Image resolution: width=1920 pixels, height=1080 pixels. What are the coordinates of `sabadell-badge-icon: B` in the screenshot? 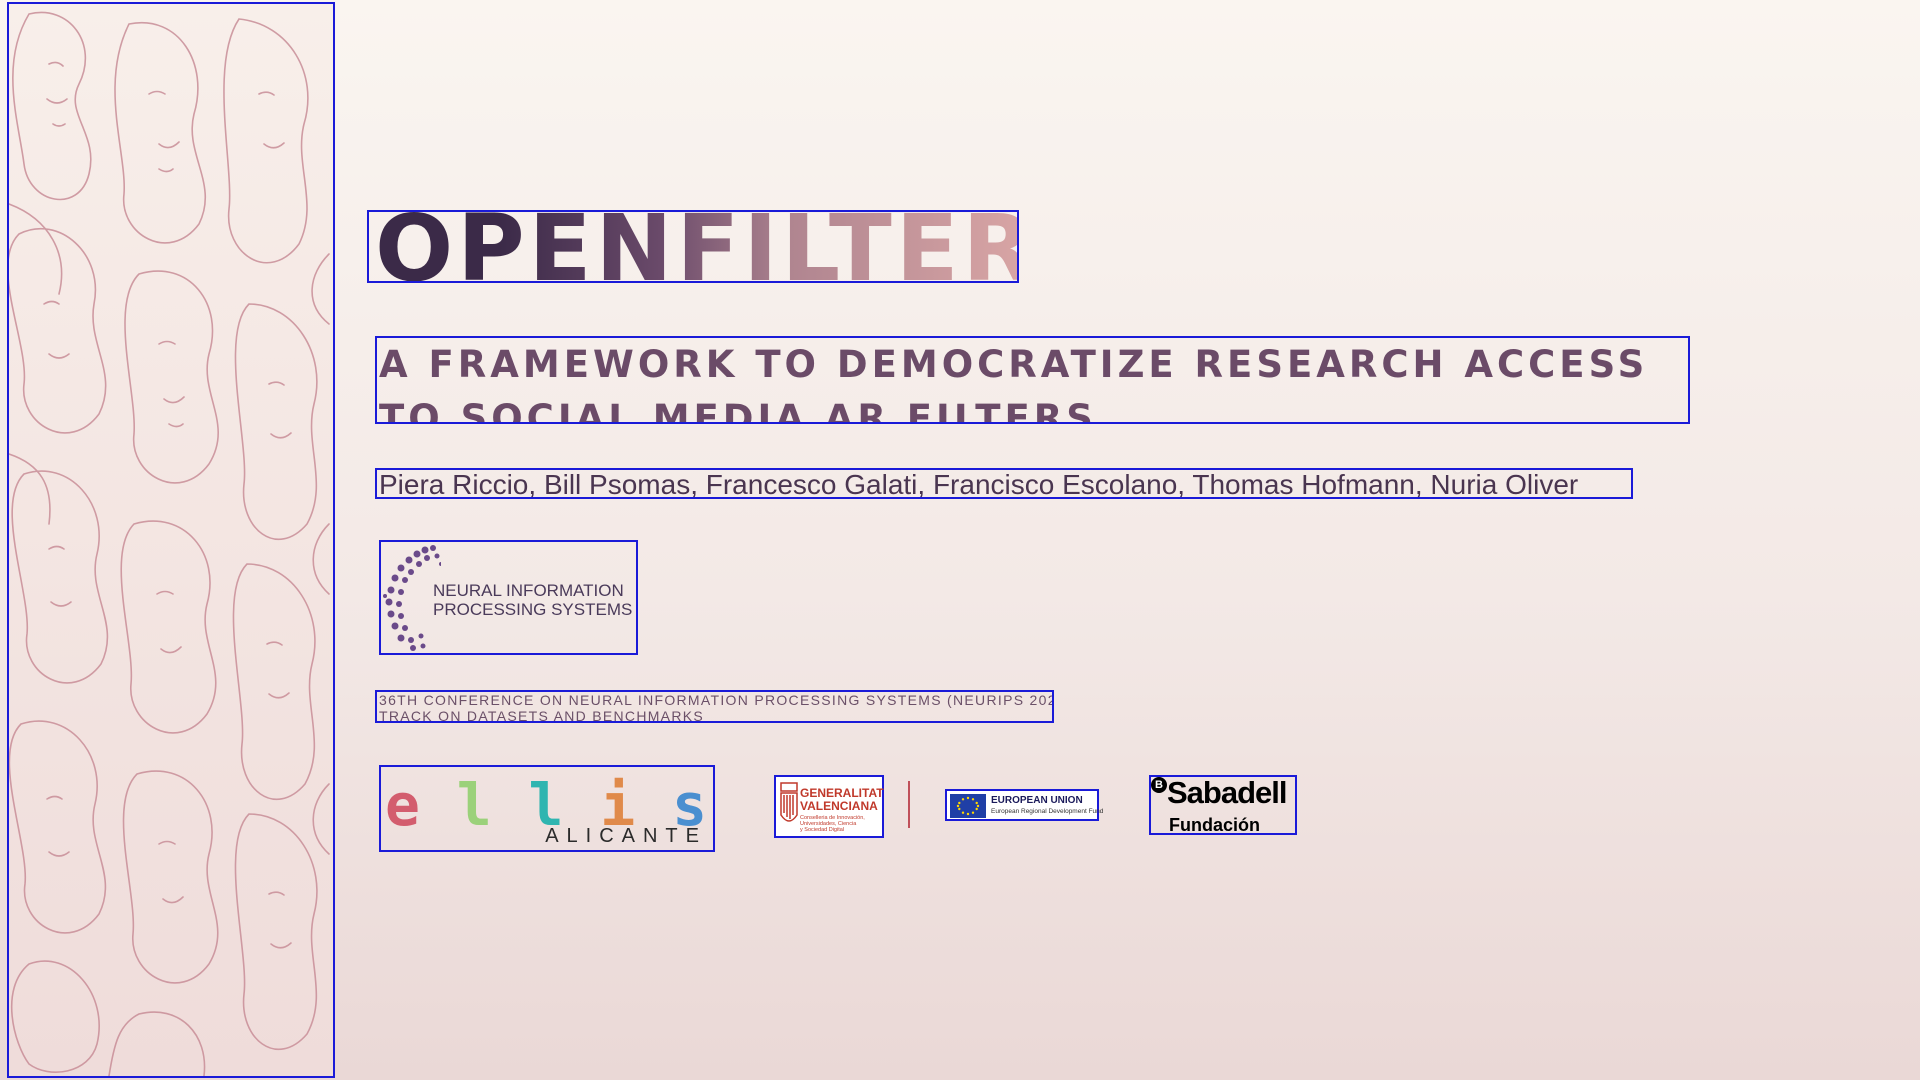 It's located at (1159, 785).